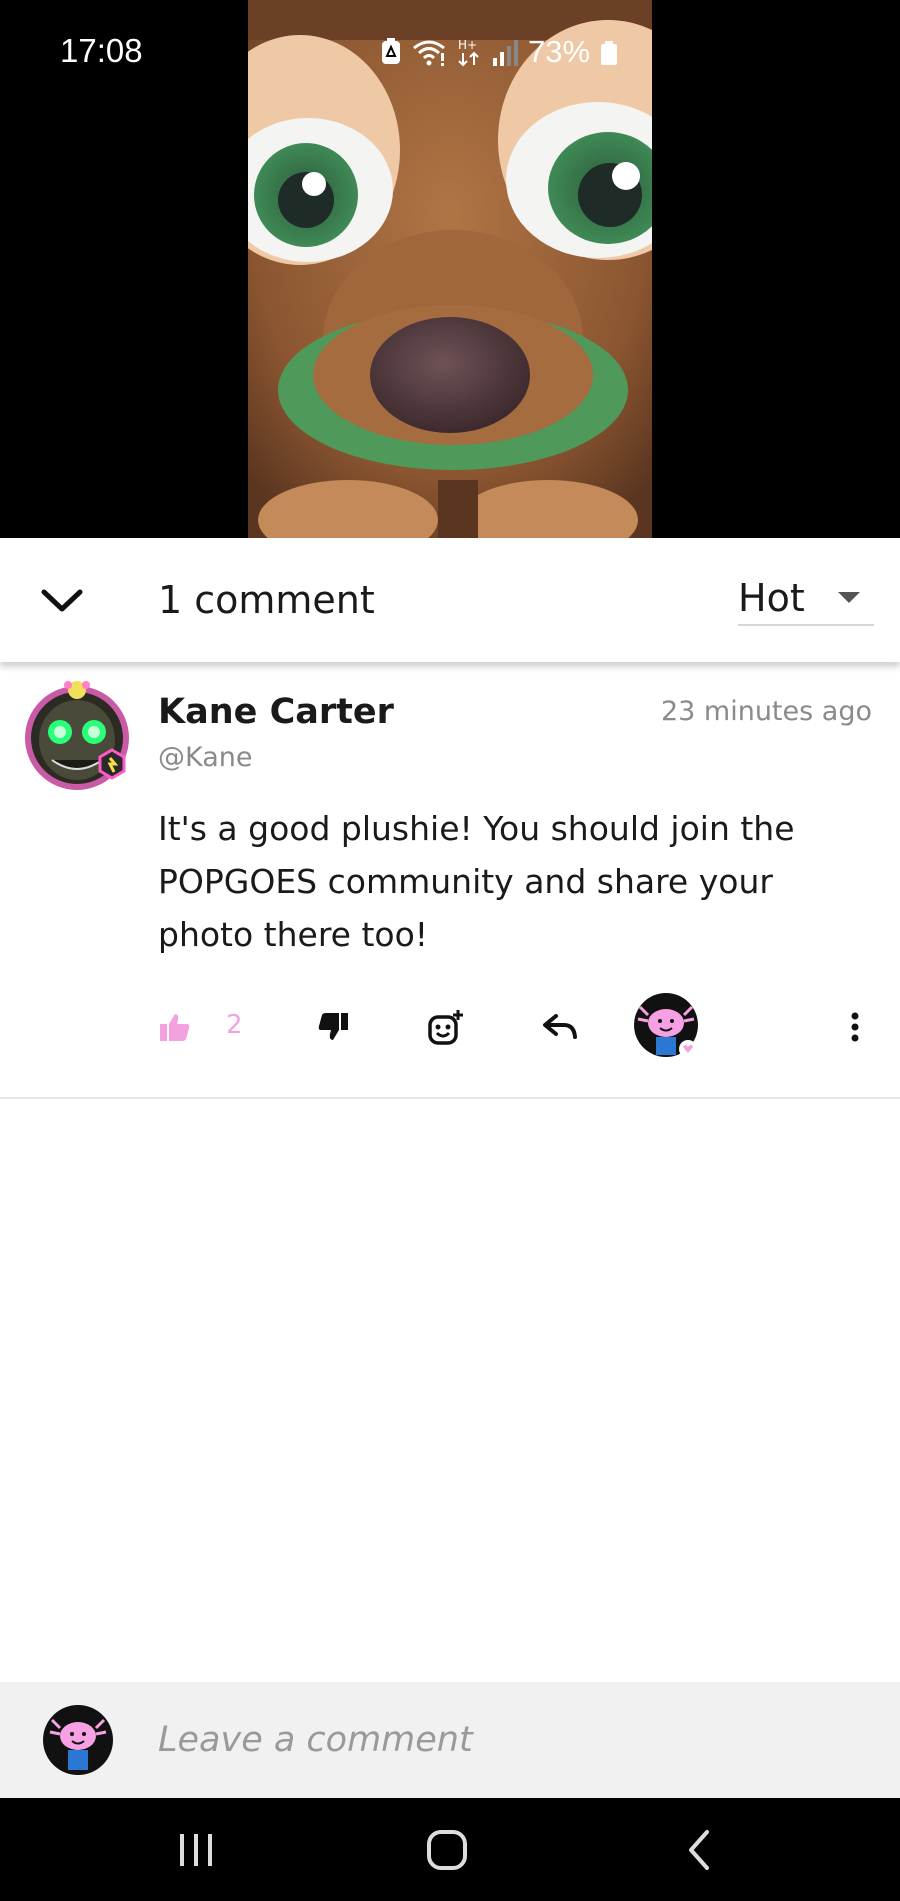 The height and width of the screenshot is (1901, 900). What do you see at coordinates (391, 52) in the screenshot?
I see `battery-saver-icon` at bounding box center [391, 52].